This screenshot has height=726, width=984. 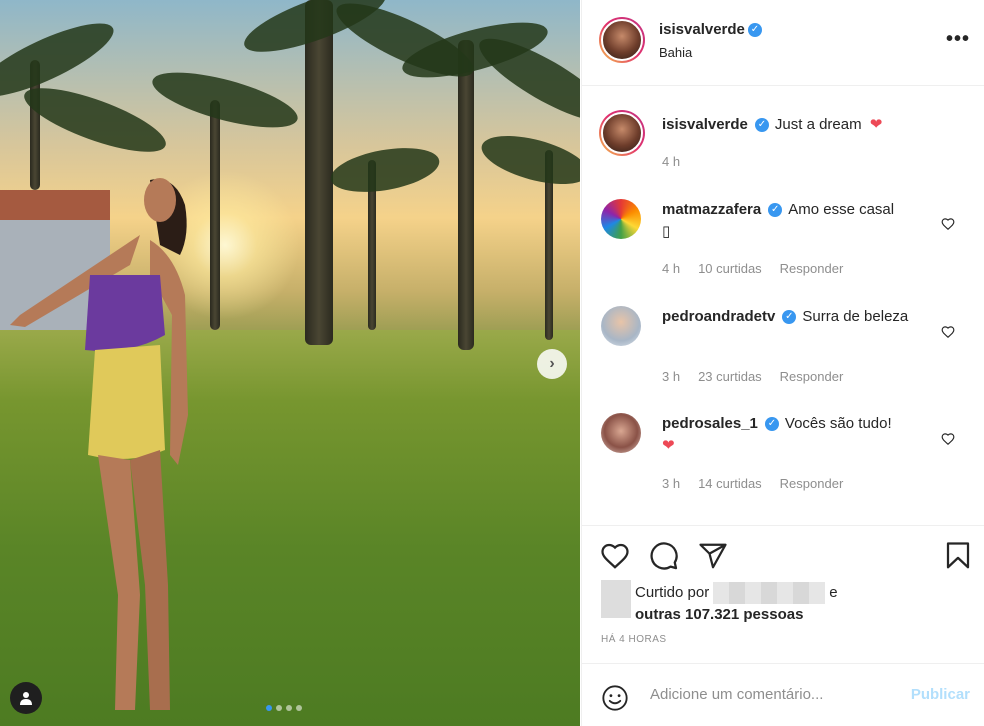 I want to click on commenter-username: matmazzafera, so click(x=711, y=209).